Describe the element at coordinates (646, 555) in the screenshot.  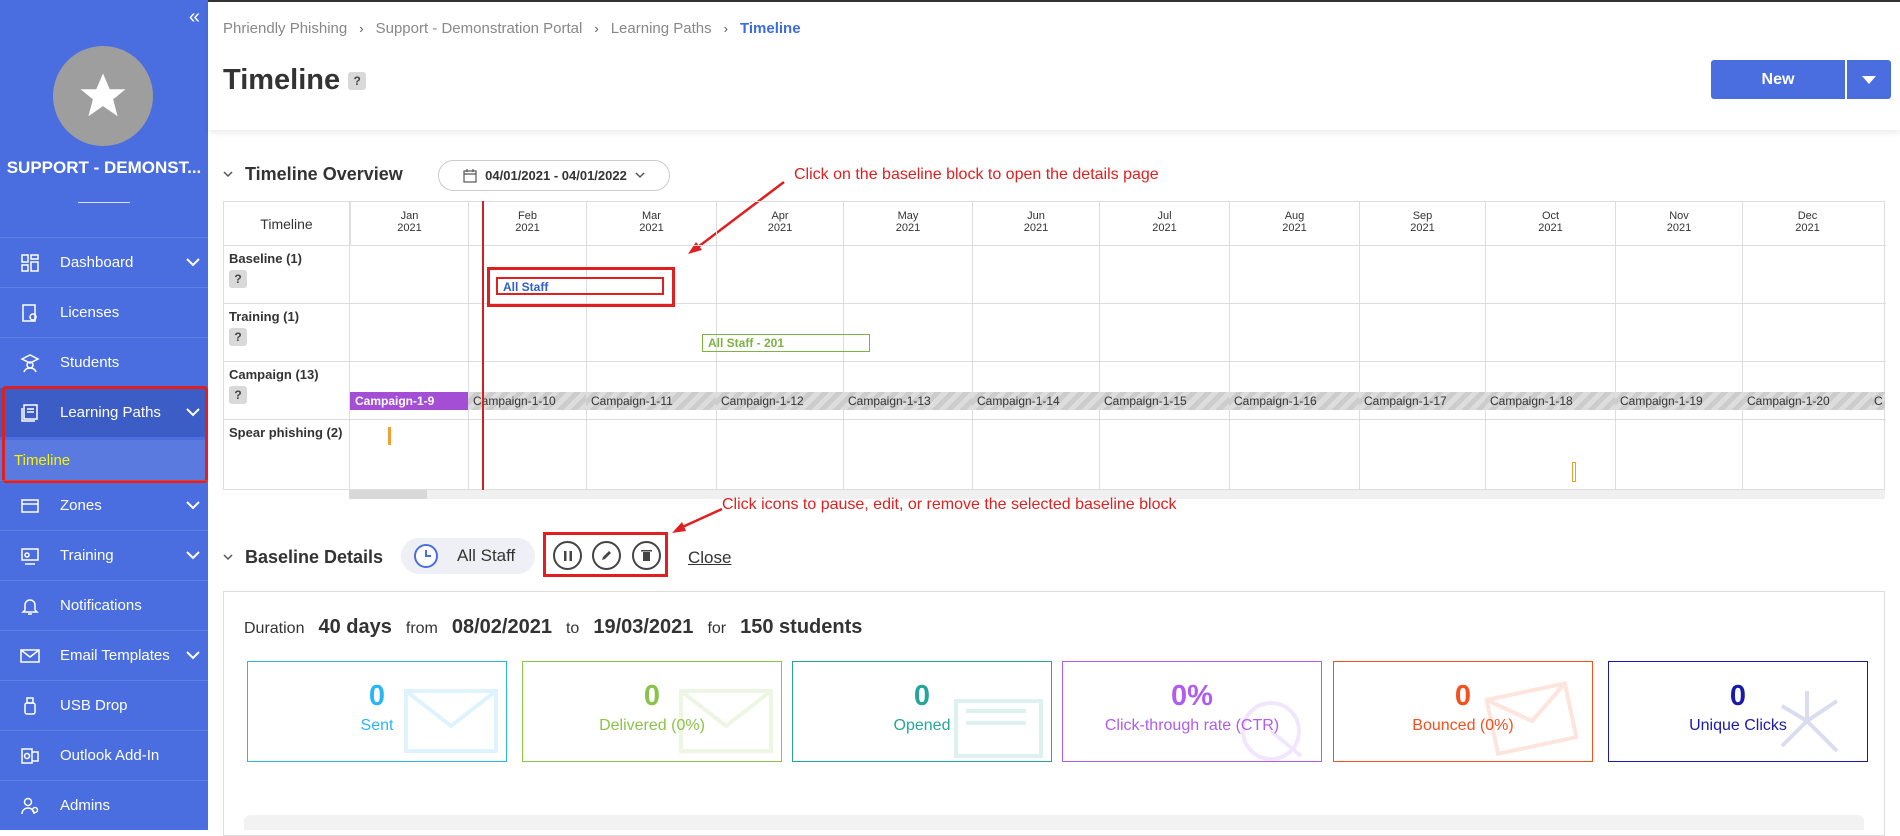
I see `delete-button` at that location.